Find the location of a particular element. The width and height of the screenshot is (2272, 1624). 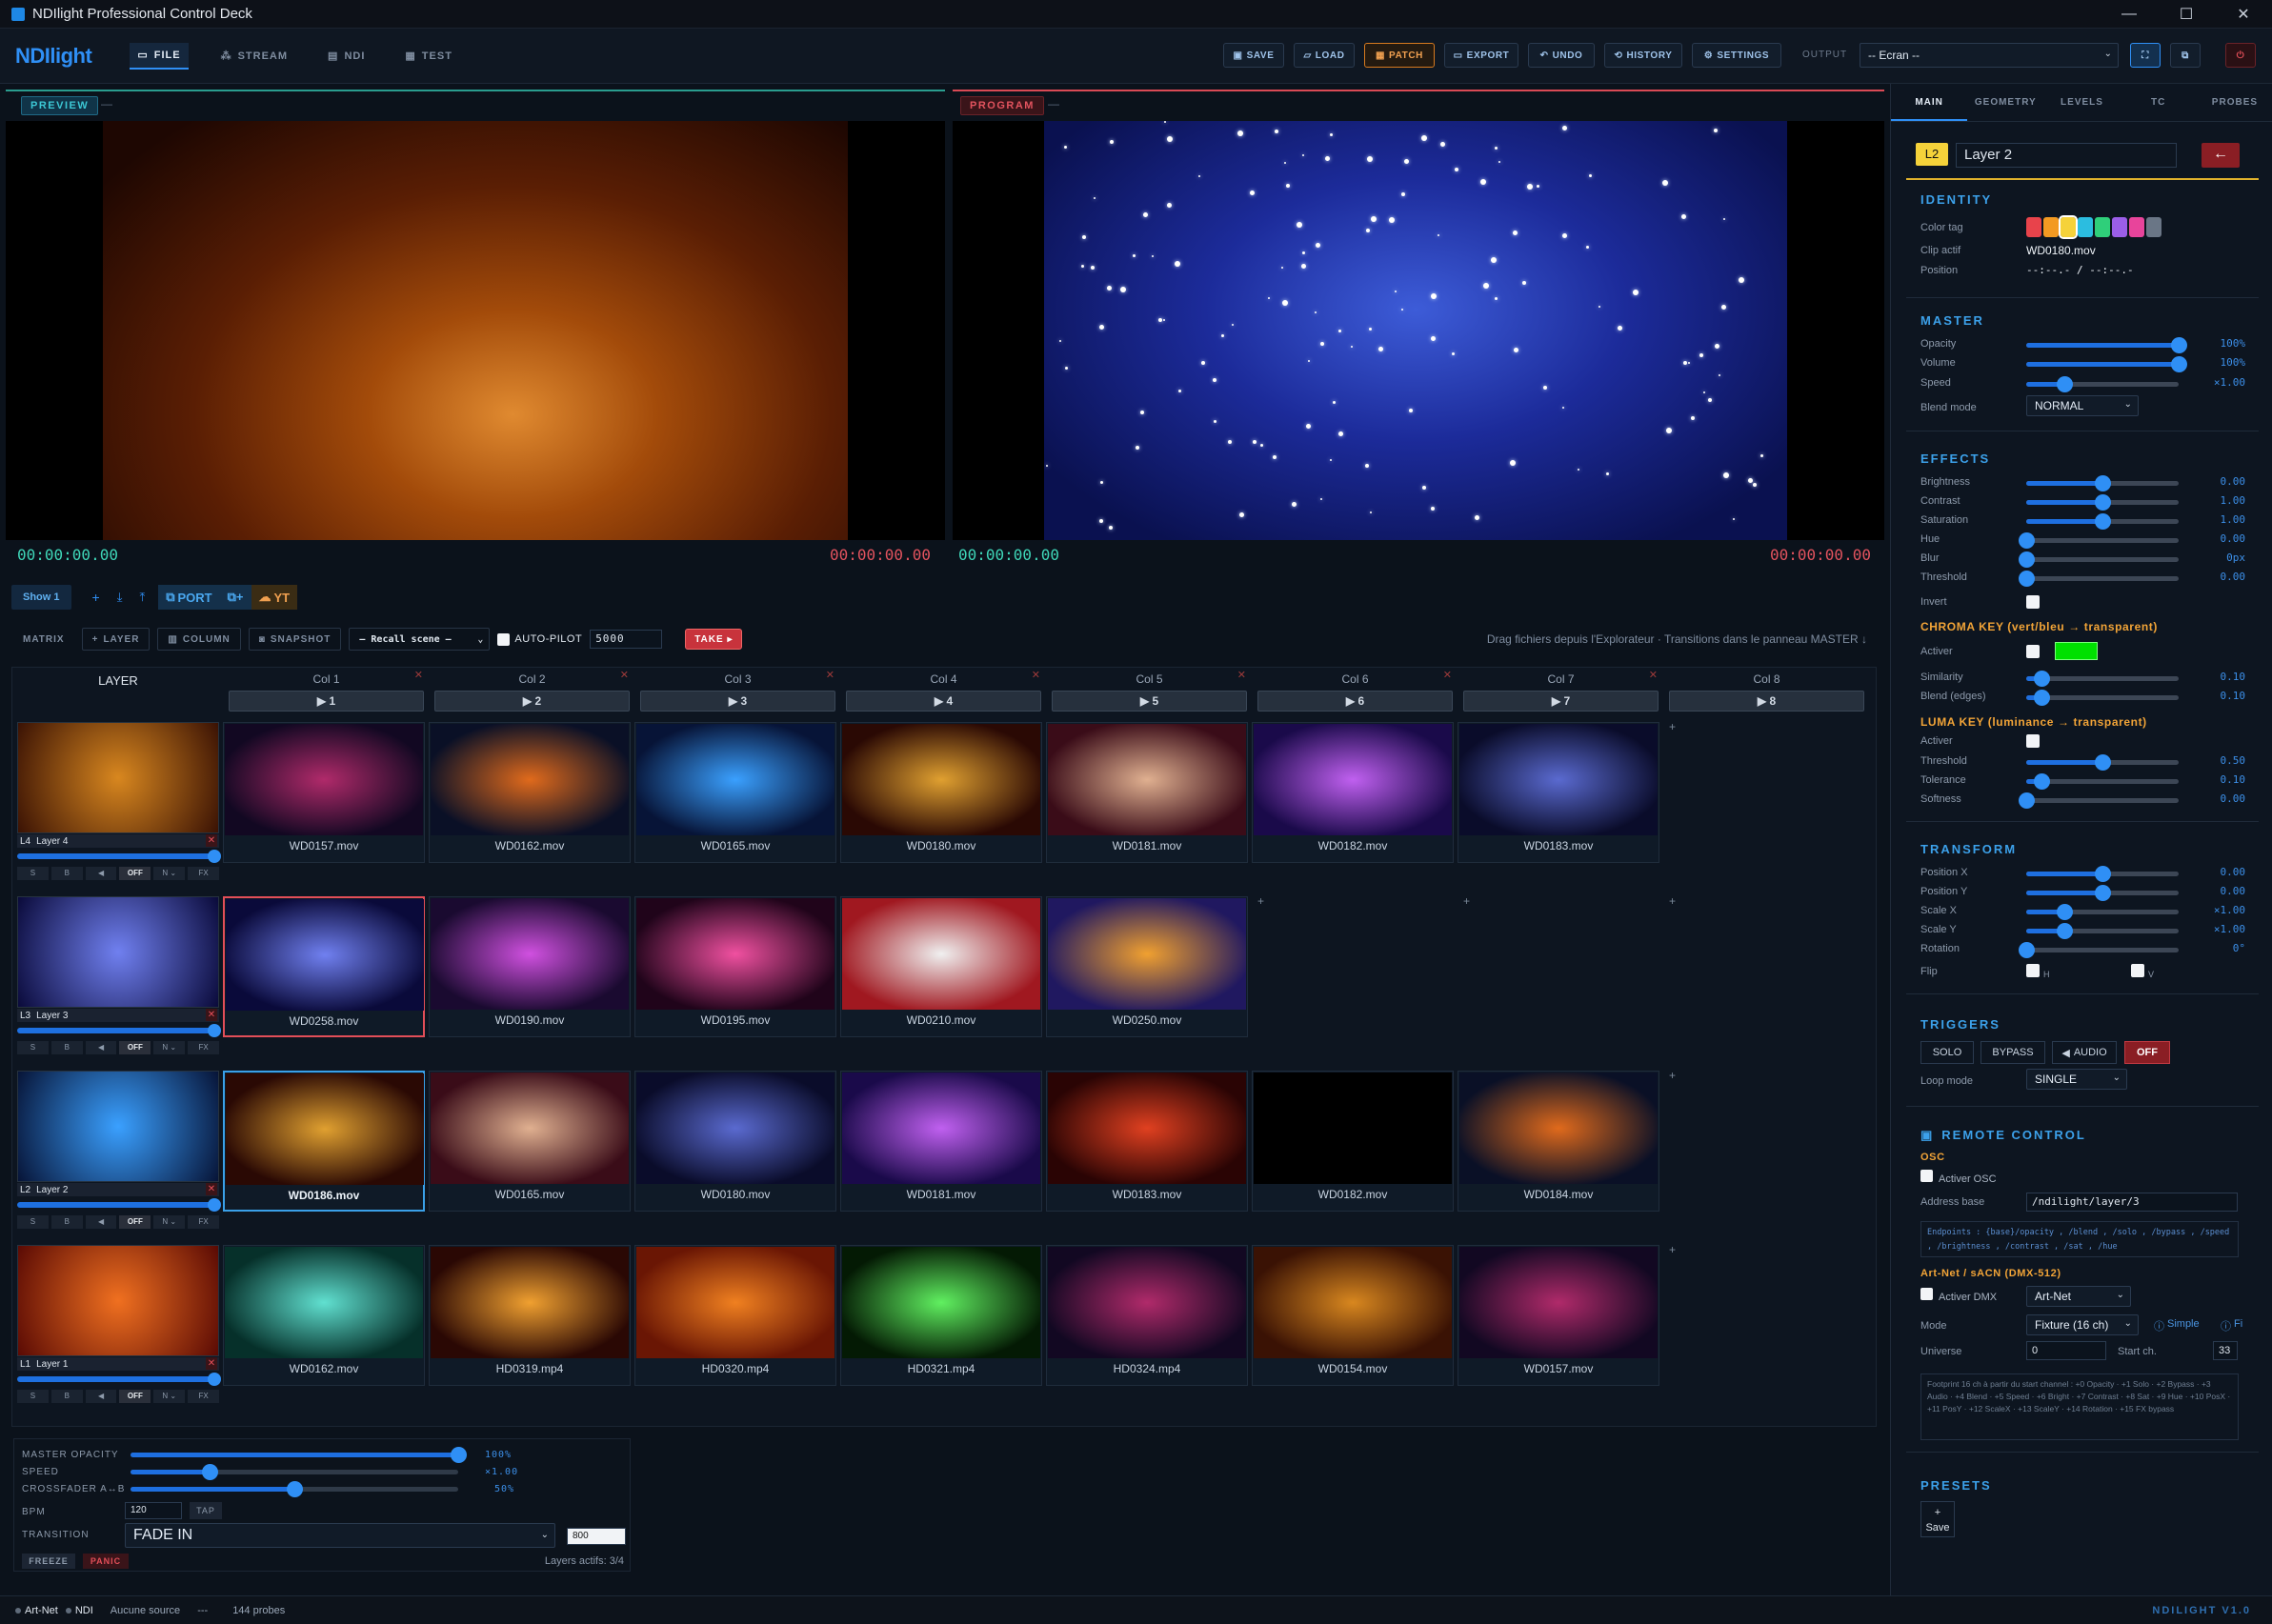

audio-button: ◀ AUDIO is located at coordinates (2084, 1052).